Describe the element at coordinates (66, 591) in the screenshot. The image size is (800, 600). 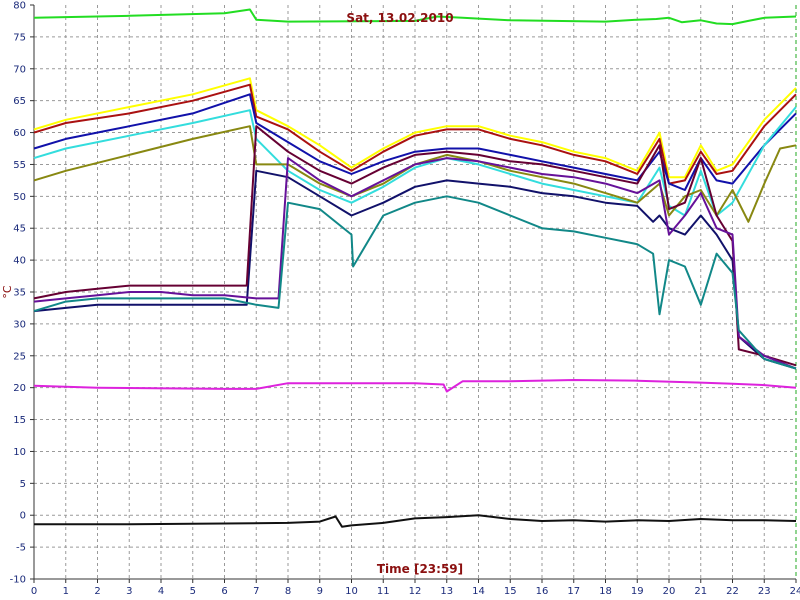
I see `x-tick-label: 1` at that location.